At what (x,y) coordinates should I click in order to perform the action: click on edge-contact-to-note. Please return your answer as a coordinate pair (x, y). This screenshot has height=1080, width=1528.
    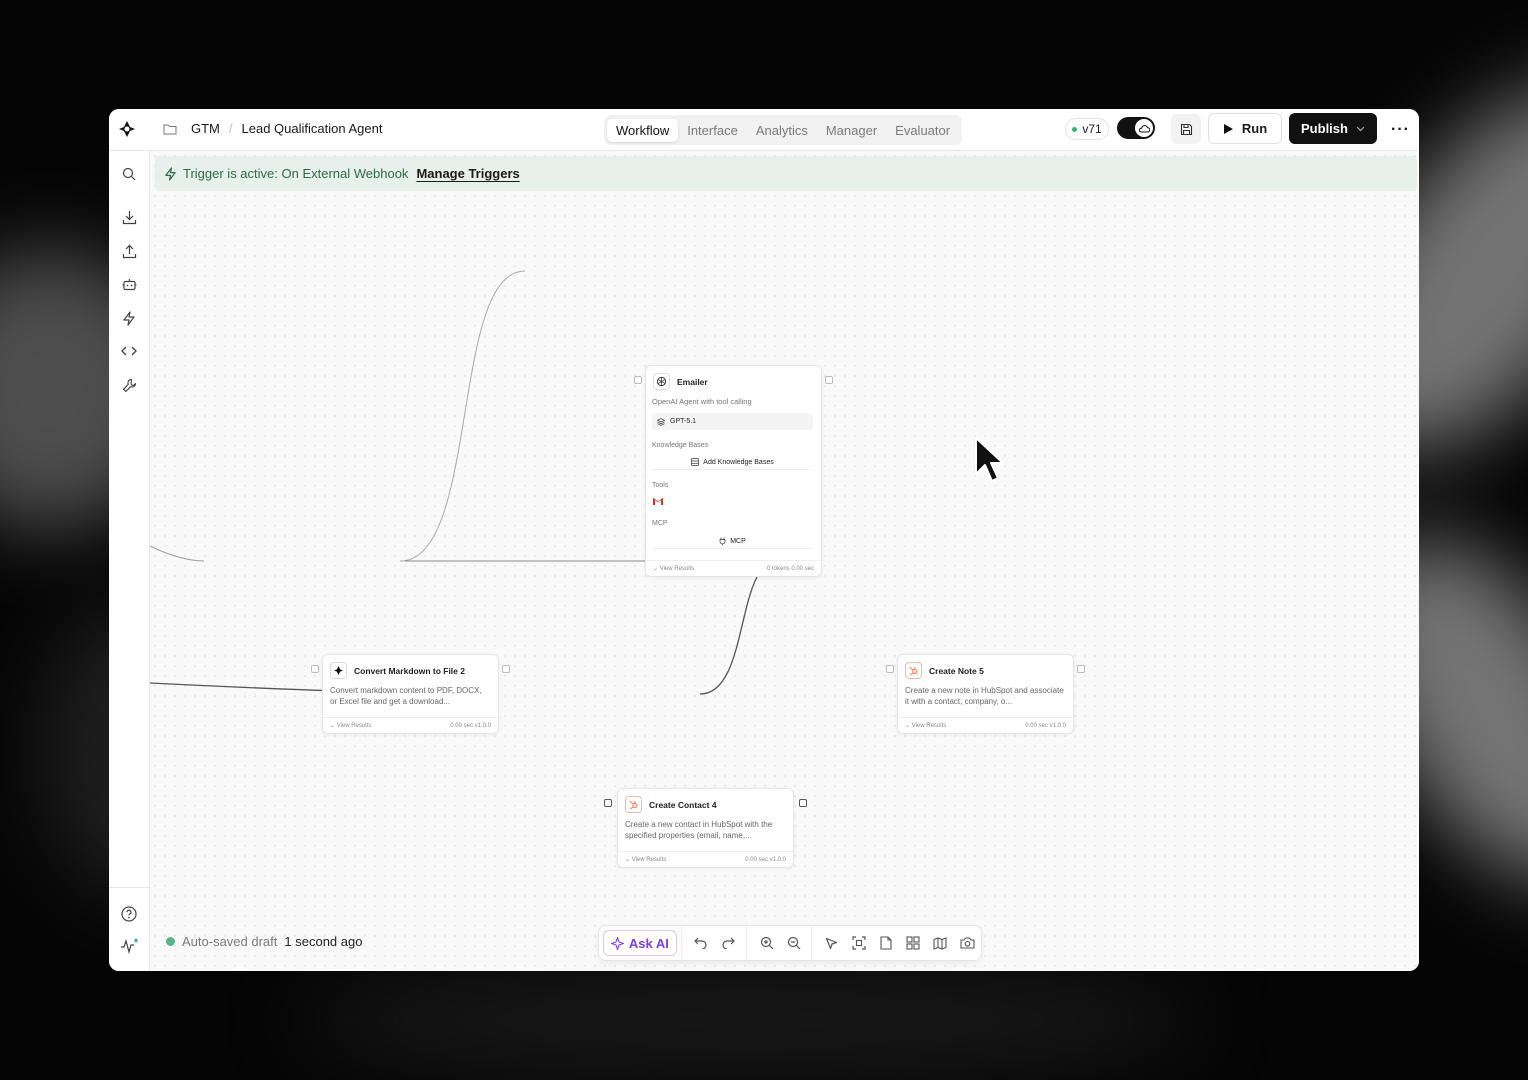
    Looking at the image, I should click on (739, 627).